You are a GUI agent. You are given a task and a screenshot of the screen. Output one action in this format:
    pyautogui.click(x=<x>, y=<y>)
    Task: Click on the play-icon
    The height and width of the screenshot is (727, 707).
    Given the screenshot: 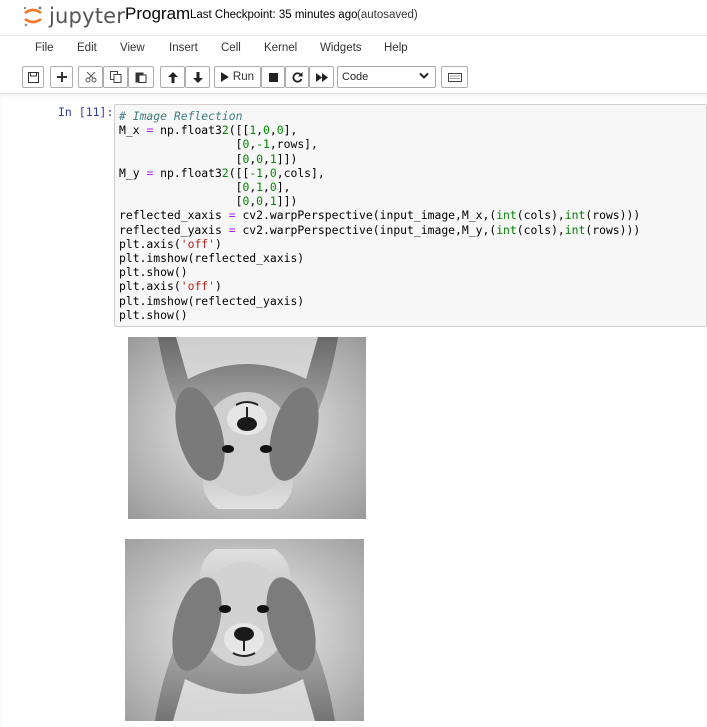 What is the action you would take?
    pyautogui.click(x=225, y=77)
    